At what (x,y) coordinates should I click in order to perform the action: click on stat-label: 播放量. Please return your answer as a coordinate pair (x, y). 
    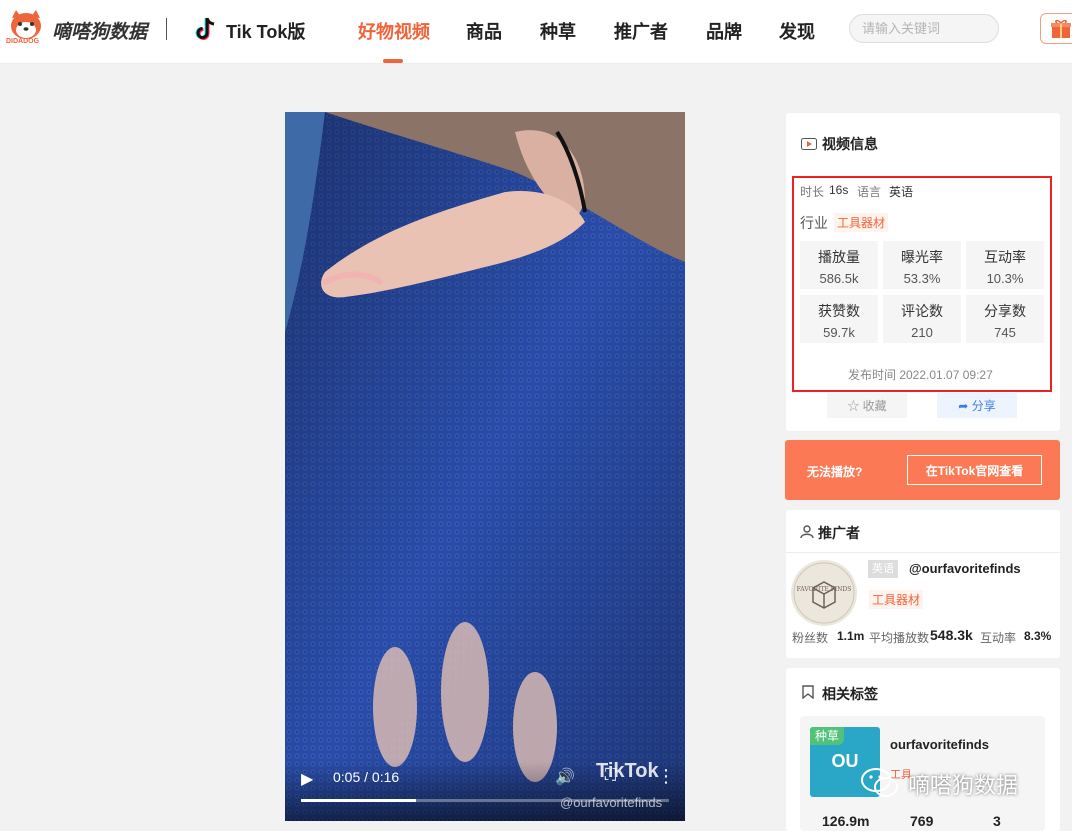
    Looking at the image, I should click on (839, 257).